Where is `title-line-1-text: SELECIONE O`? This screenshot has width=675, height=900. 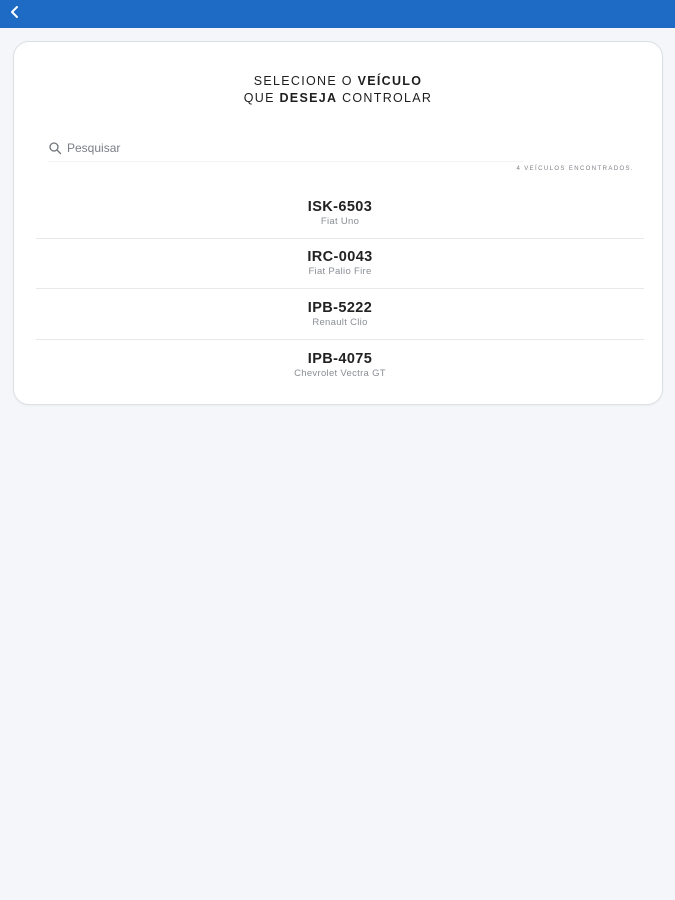
title-line-1-text: SELECIONE O is located at coordinates (305, 81).